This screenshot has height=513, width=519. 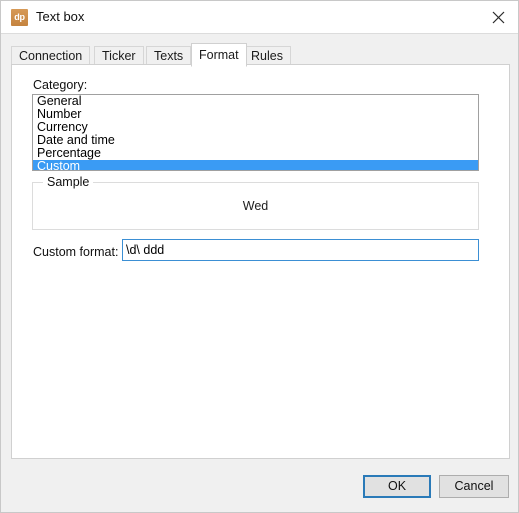 What do you see at coordinates (60, 16) in the screenshot?
I see `window-title: Text box` at bounding box center [60, 16].